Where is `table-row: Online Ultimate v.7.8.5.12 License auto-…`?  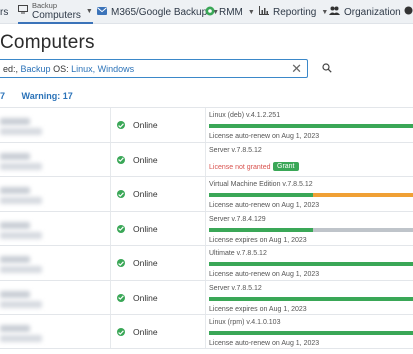 table-row: Online Ultimate v.7.8.5.12 License auto-… is located at coordinates (206, 262).